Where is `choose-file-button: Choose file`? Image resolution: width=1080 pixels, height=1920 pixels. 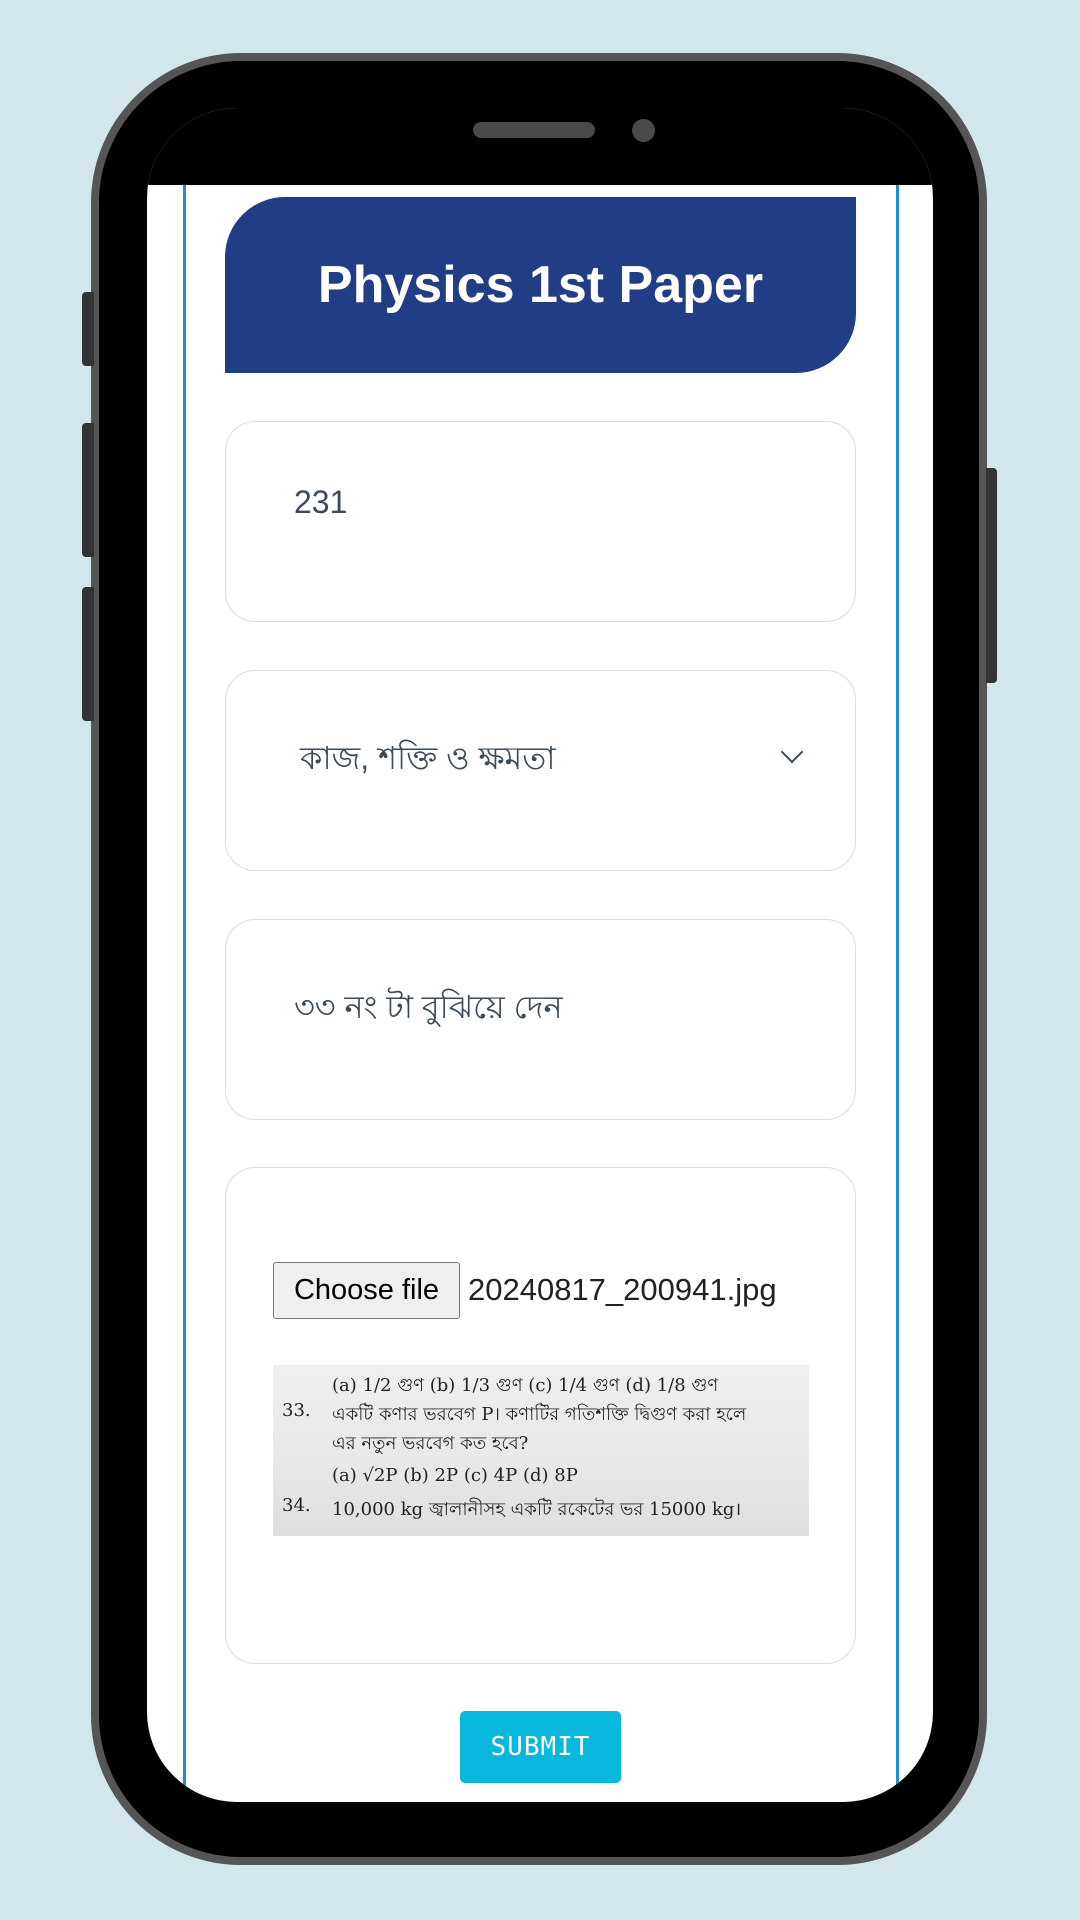
choose-file-button: Choose file is located at coordinates (366, 1290).